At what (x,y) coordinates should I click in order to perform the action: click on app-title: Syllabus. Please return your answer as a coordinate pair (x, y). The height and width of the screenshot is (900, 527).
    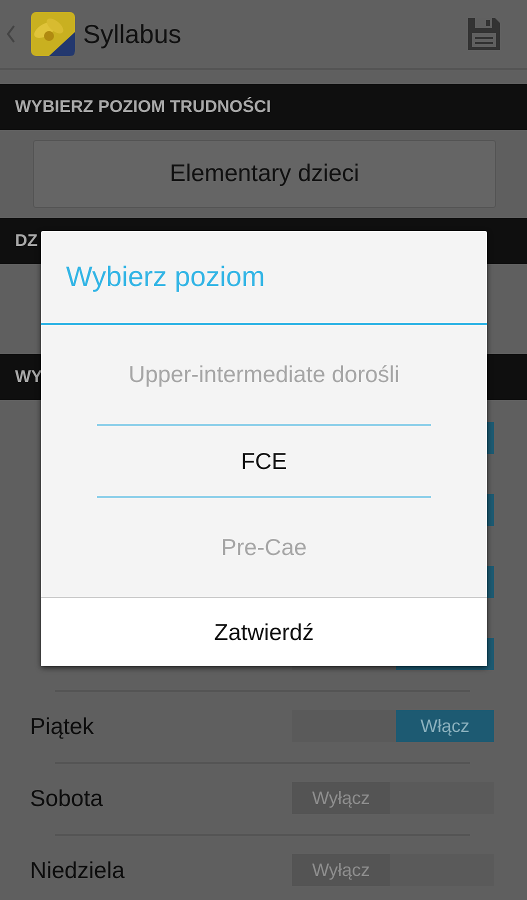
    Looking at the image, I should click on (132, 34).